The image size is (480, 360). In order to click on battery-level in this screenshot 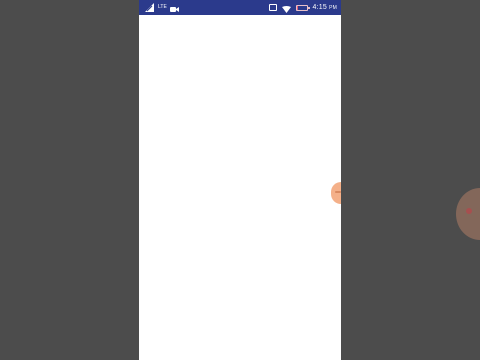, I will do `click(297, 7)`.